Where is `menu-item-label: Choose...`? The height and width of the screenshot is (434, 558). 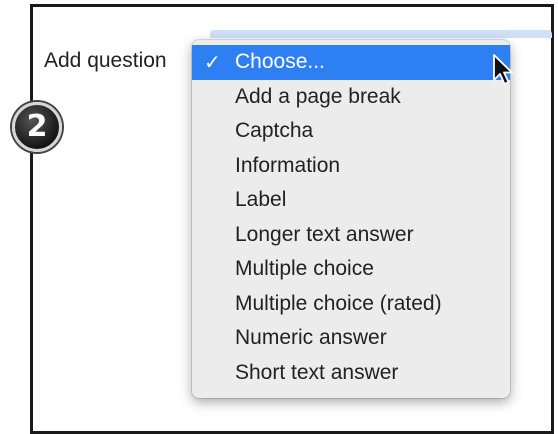 menu-item-label: Choose... is located at coordinates (280, 61).